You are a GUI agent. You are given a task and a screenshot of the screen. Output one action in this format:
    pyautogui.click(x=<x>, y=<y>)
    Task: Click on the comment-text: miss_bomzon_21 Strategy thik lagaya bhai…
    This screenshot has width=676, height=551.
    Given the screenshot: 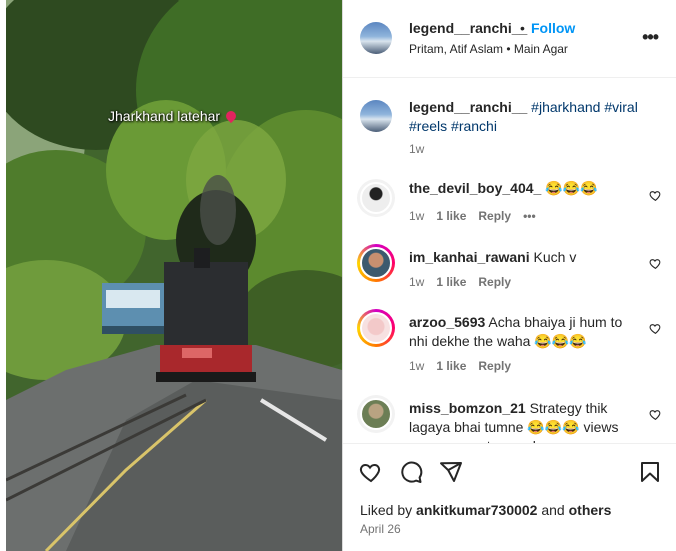 What is the action you would take?
    pyautogui.click(x=520, y=421)
    